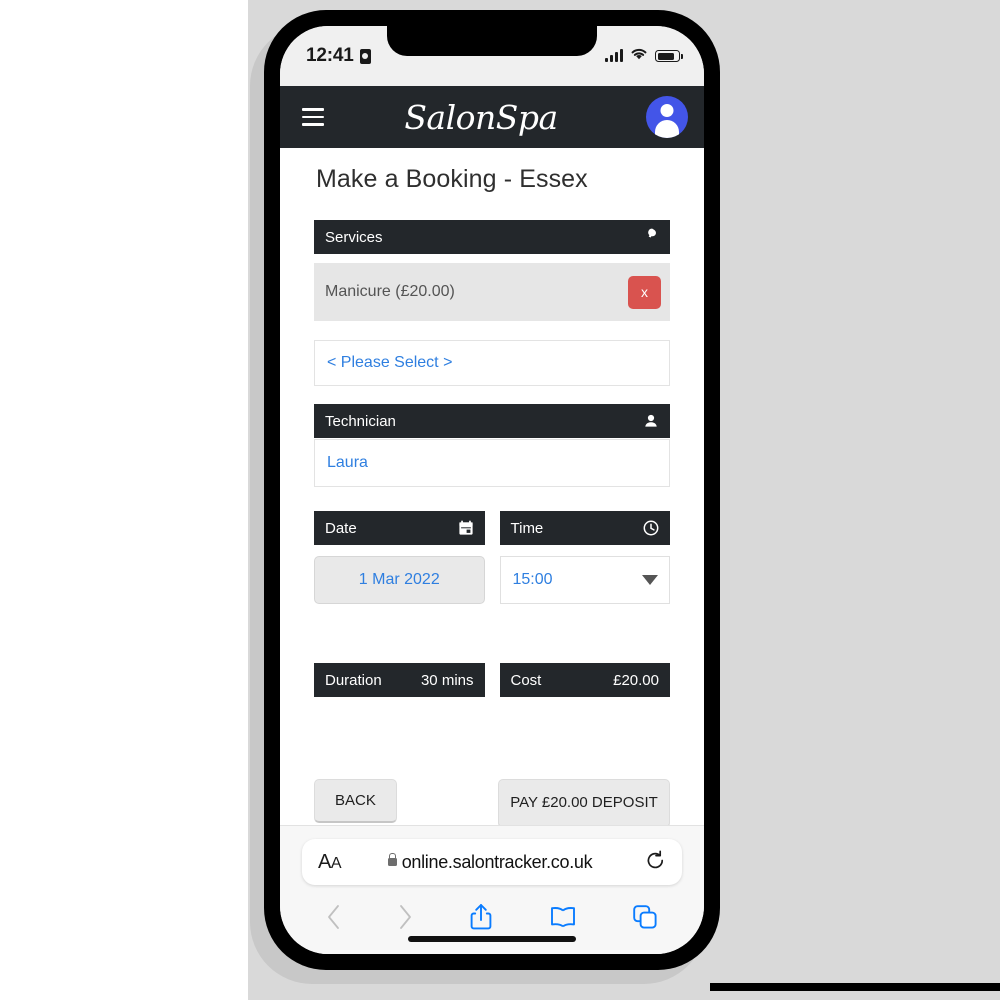  What do you see at coordinates (667, 117) in the screenshot?
I see `user-avatar-icon` at bounding box center [667, 117].